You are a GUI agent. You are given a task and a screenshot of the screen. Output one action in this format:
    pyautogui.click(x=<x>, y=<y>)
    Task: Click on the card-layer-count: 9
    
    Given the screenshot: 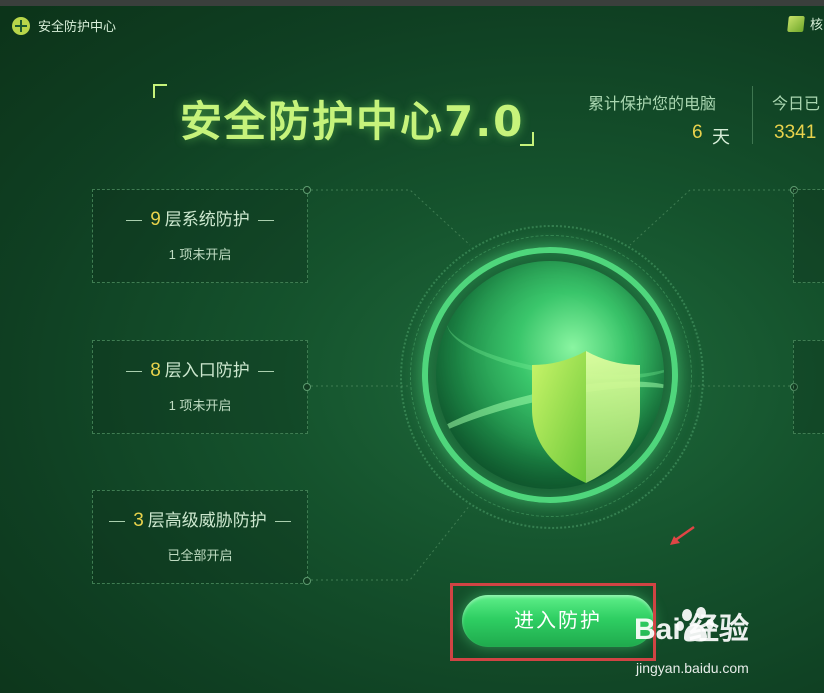 What is the action you would take?
    pyautogui.click(x=155, y=219)
    